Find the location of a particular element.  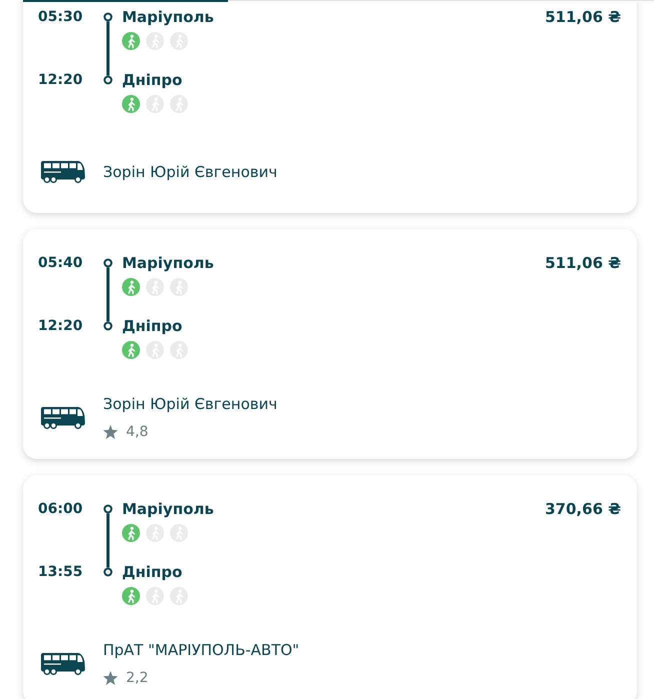

carrier-name: ПрАТ "МАРІУПОЛЬ-АВТО" is located at coordinates (201, 650).